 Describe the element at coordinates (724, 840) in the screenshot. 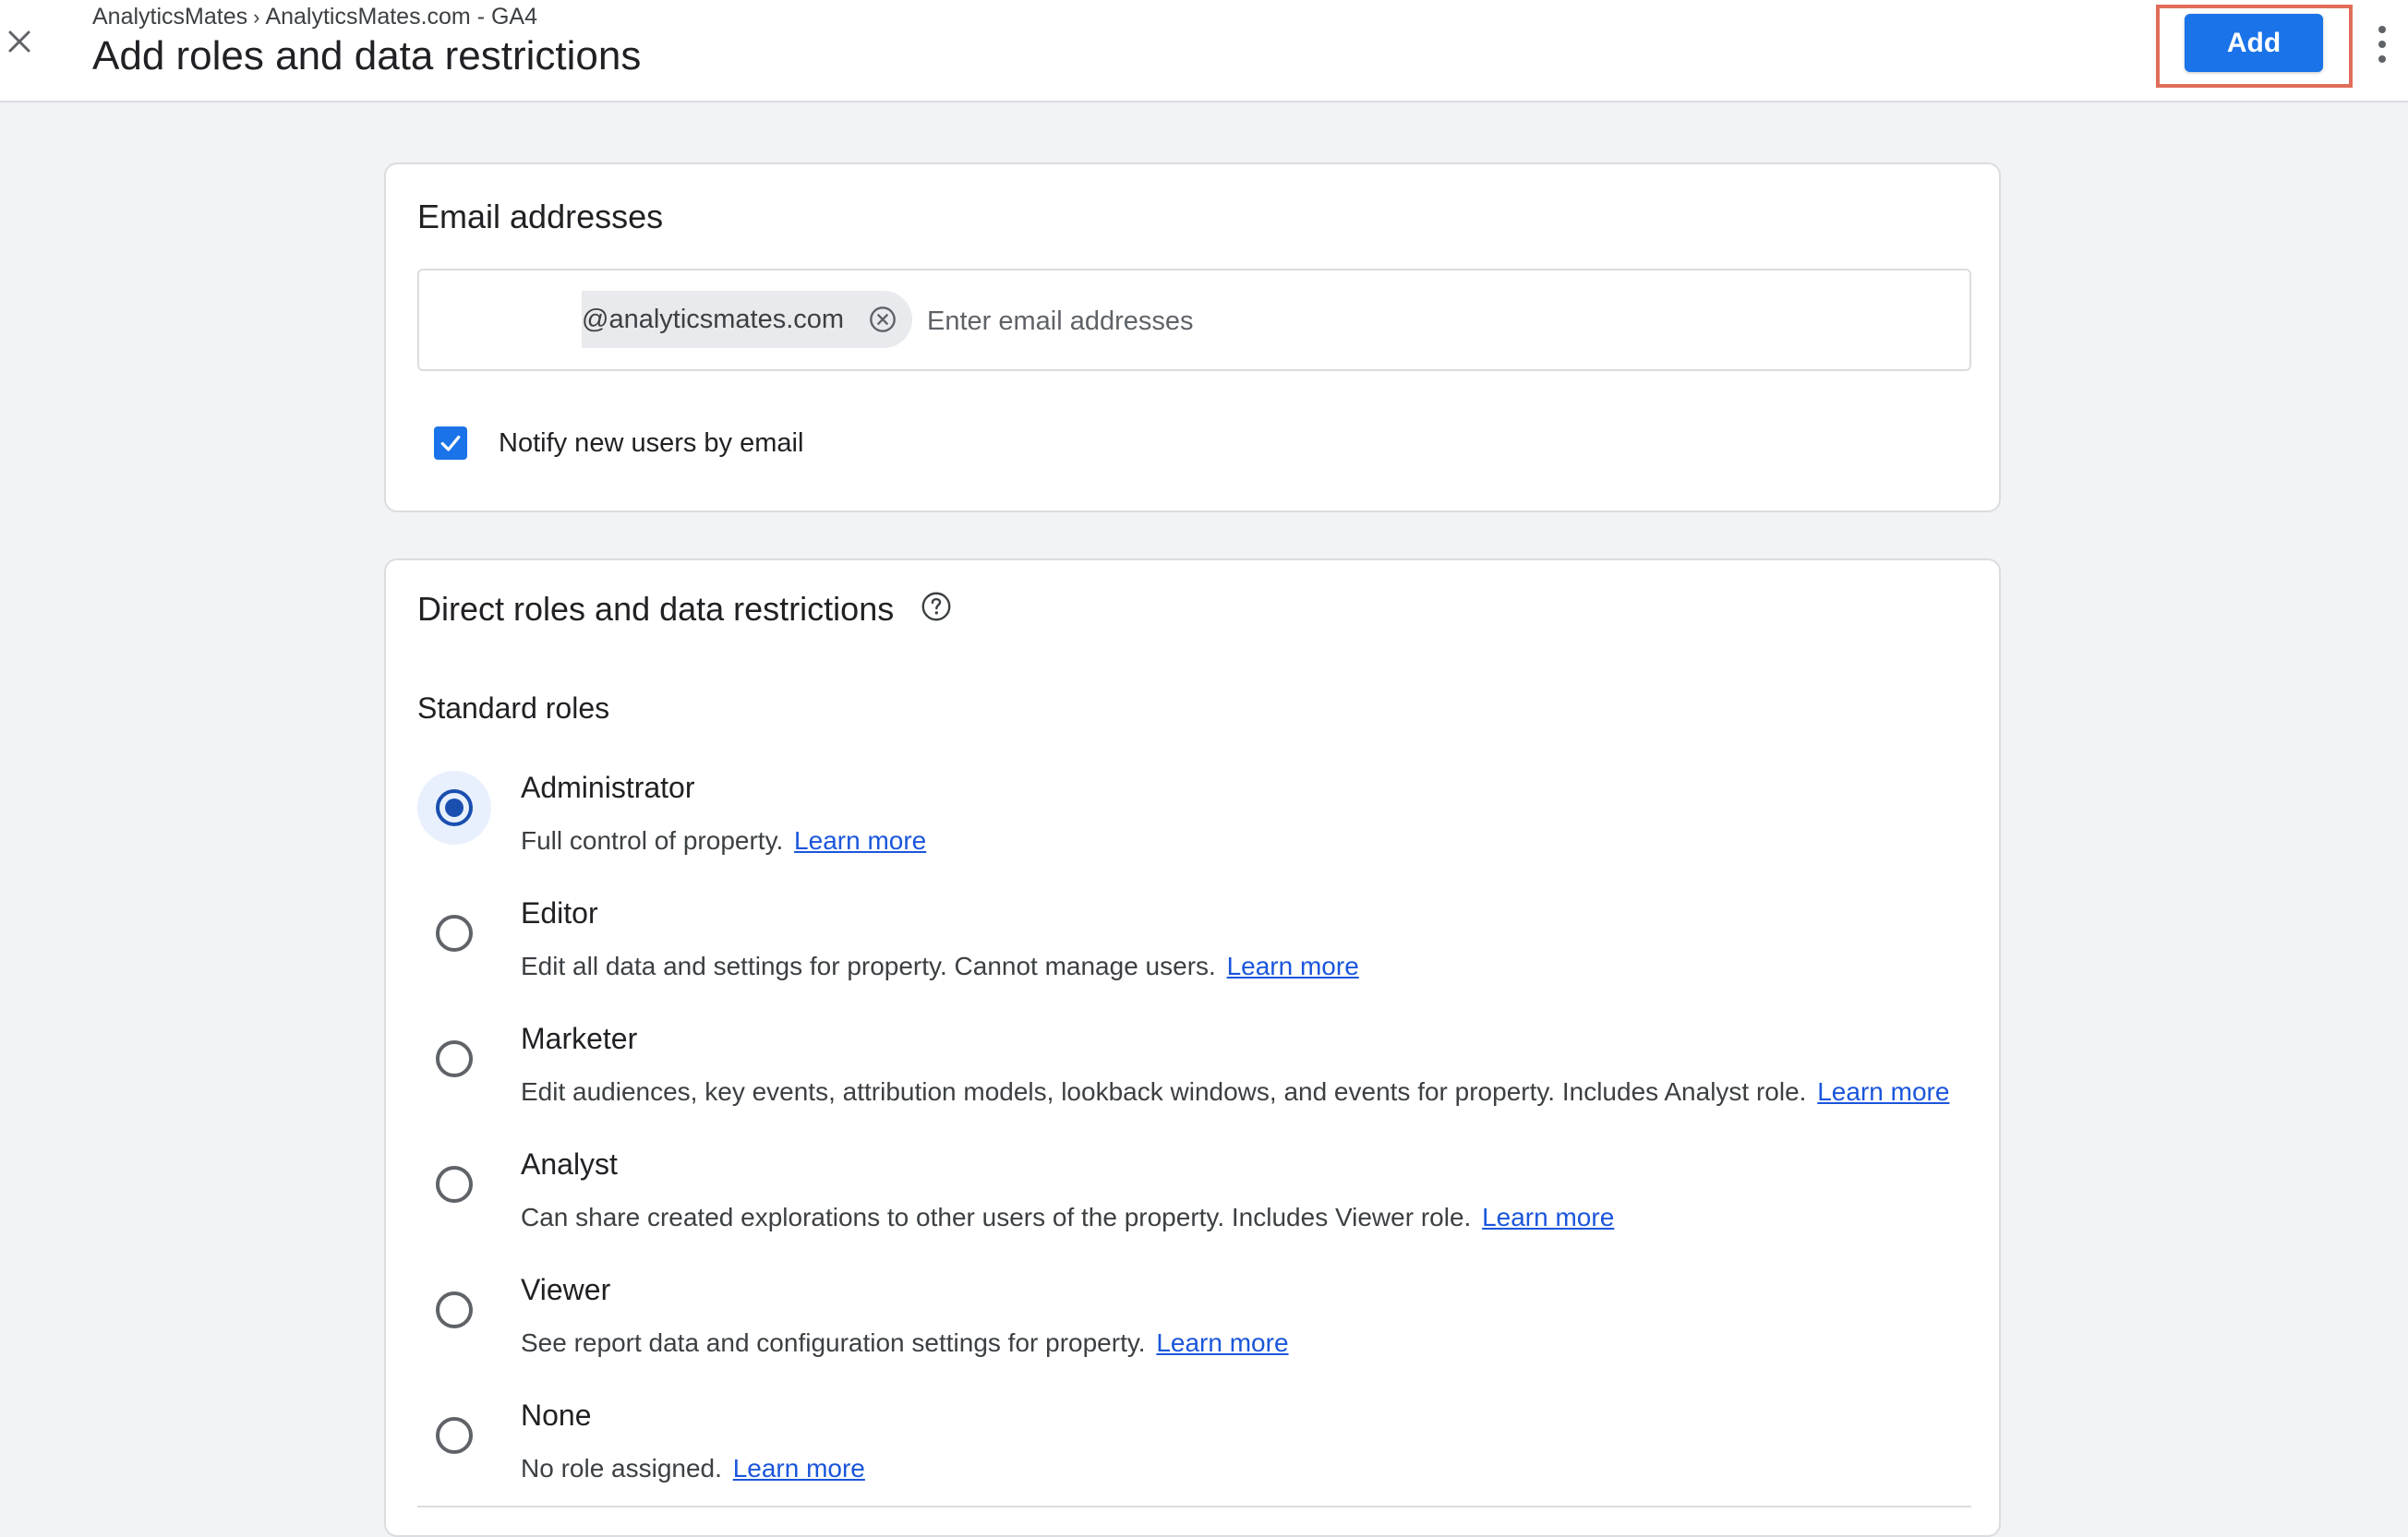

I see `role-description: Full control of property. Learn more` at that location.